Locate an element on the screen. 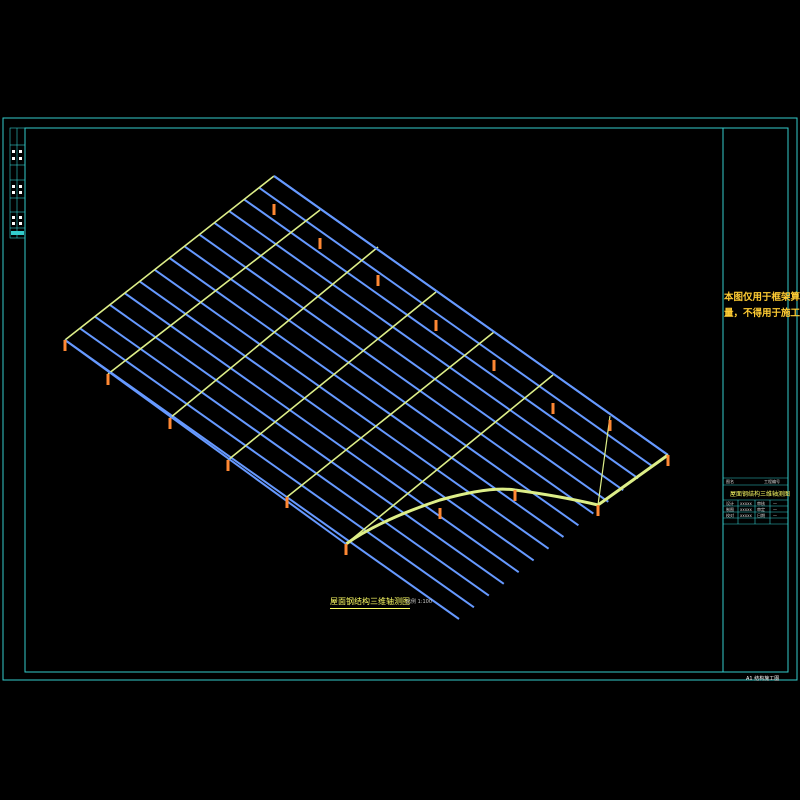 The width and height of the screenshot is (800, 800). curved-front-beam is located at coordinates (507, 499).